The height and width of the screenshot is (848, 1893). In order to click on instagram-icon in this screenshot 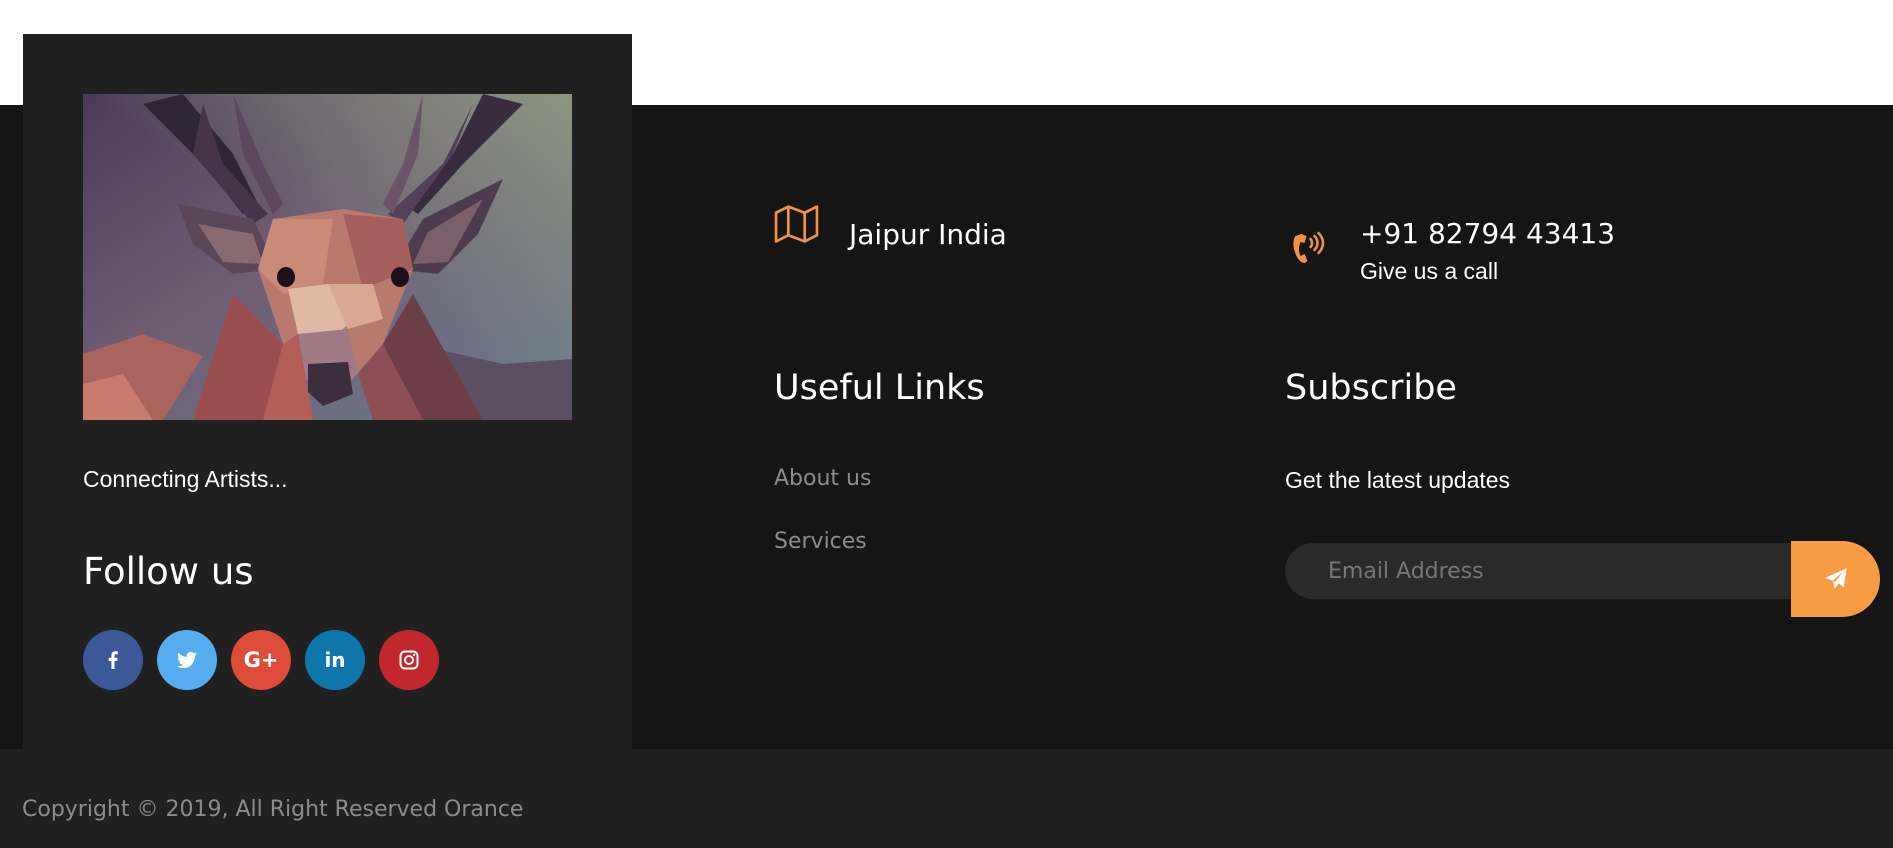, I will do `click(409, 660)`.